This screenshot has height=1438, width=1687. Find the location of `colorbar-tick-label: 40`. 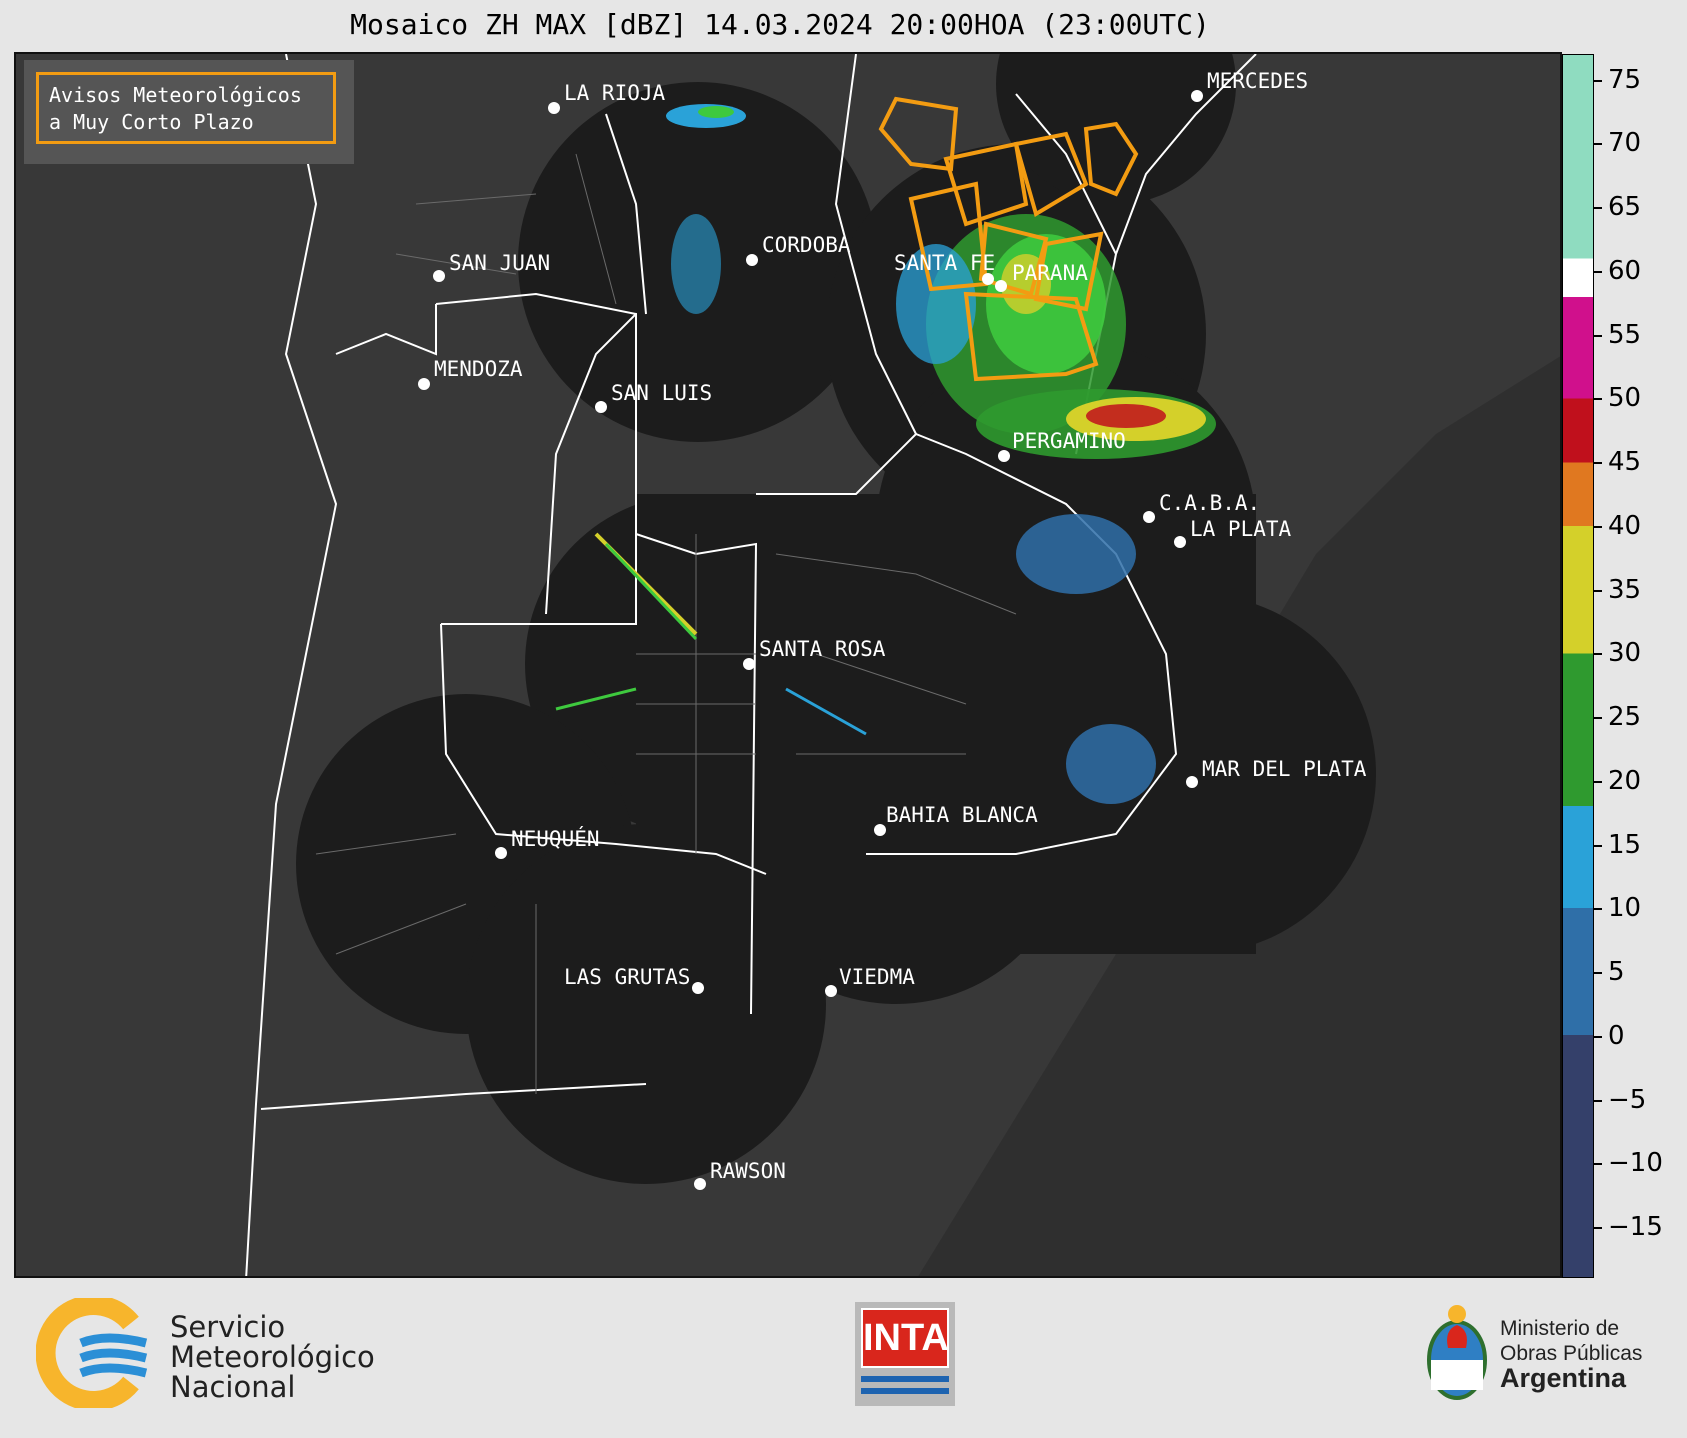

colorbar-tick-label: 40 is located at coordinates (1625, 525).